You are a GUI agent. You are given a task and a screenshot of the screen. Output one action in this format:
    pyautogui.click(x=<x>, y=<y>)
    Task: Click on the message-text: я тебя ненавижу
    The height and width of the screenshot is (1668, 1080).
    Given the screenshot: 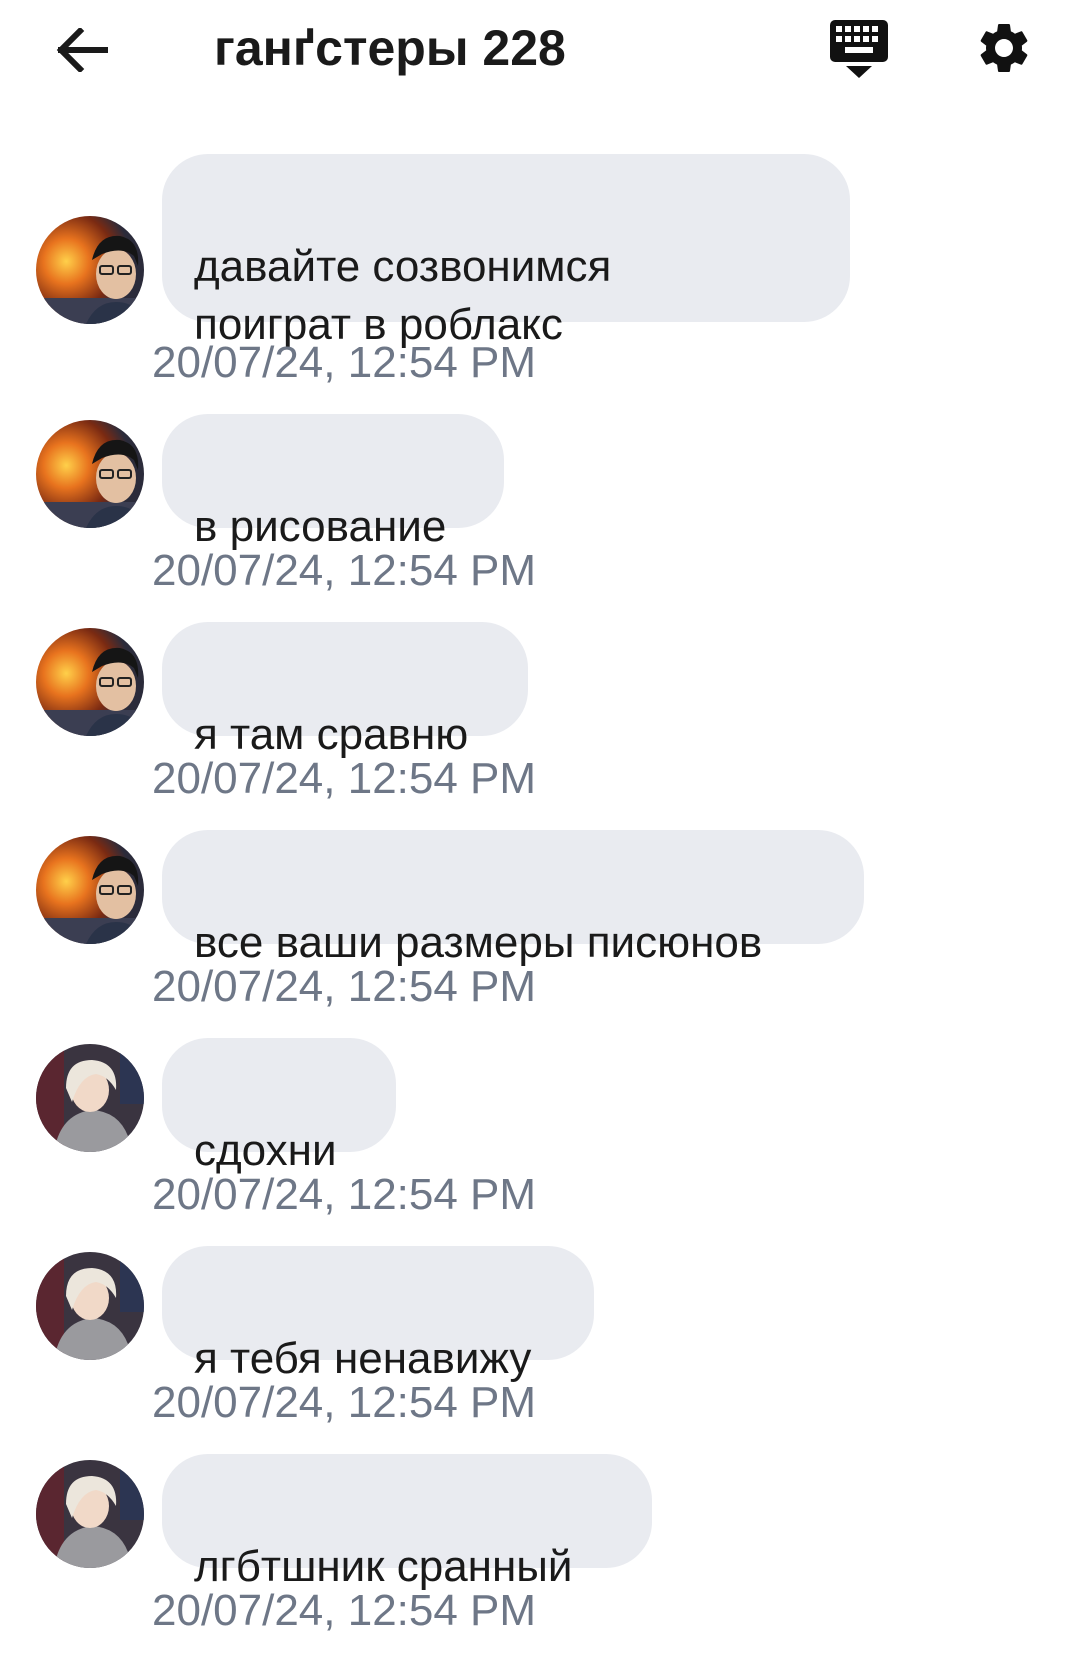 What is the action you would take?
    pyautogui.click(x=363, y=1358)
    